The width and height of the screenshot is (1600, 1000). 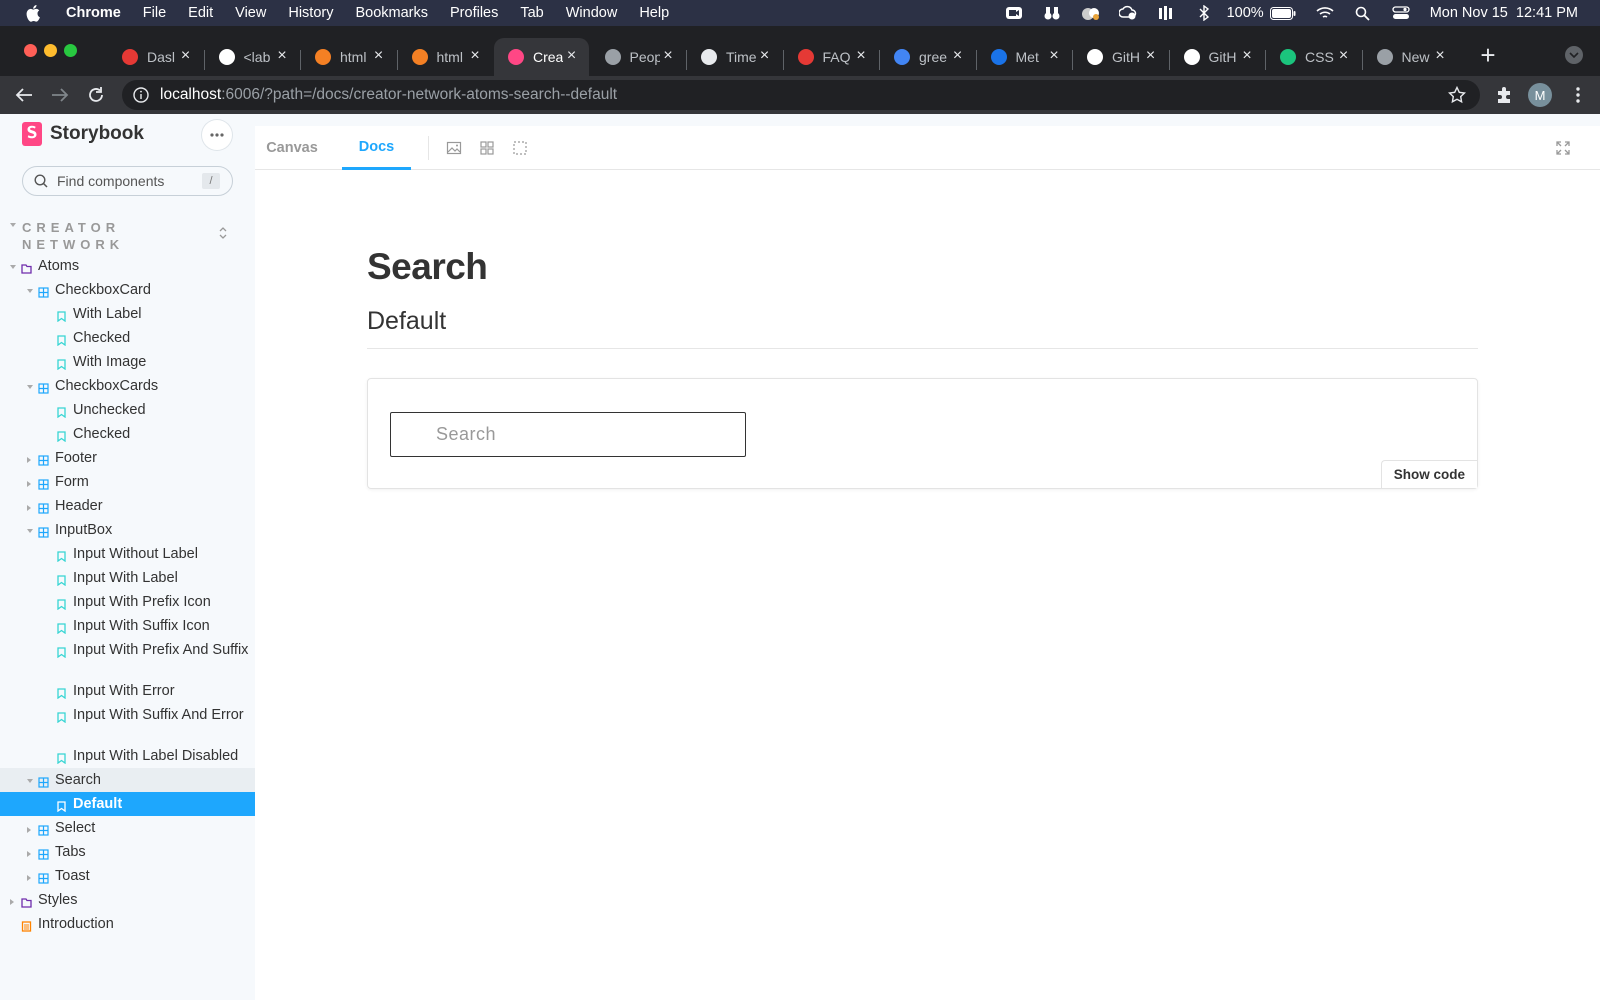 I want to click on tab-search-button, so click(x=1574, y=55).